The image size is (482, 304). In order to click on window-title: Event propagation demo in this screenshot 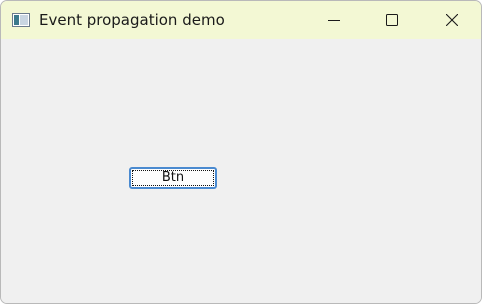, I will do `click(132, 20)`.